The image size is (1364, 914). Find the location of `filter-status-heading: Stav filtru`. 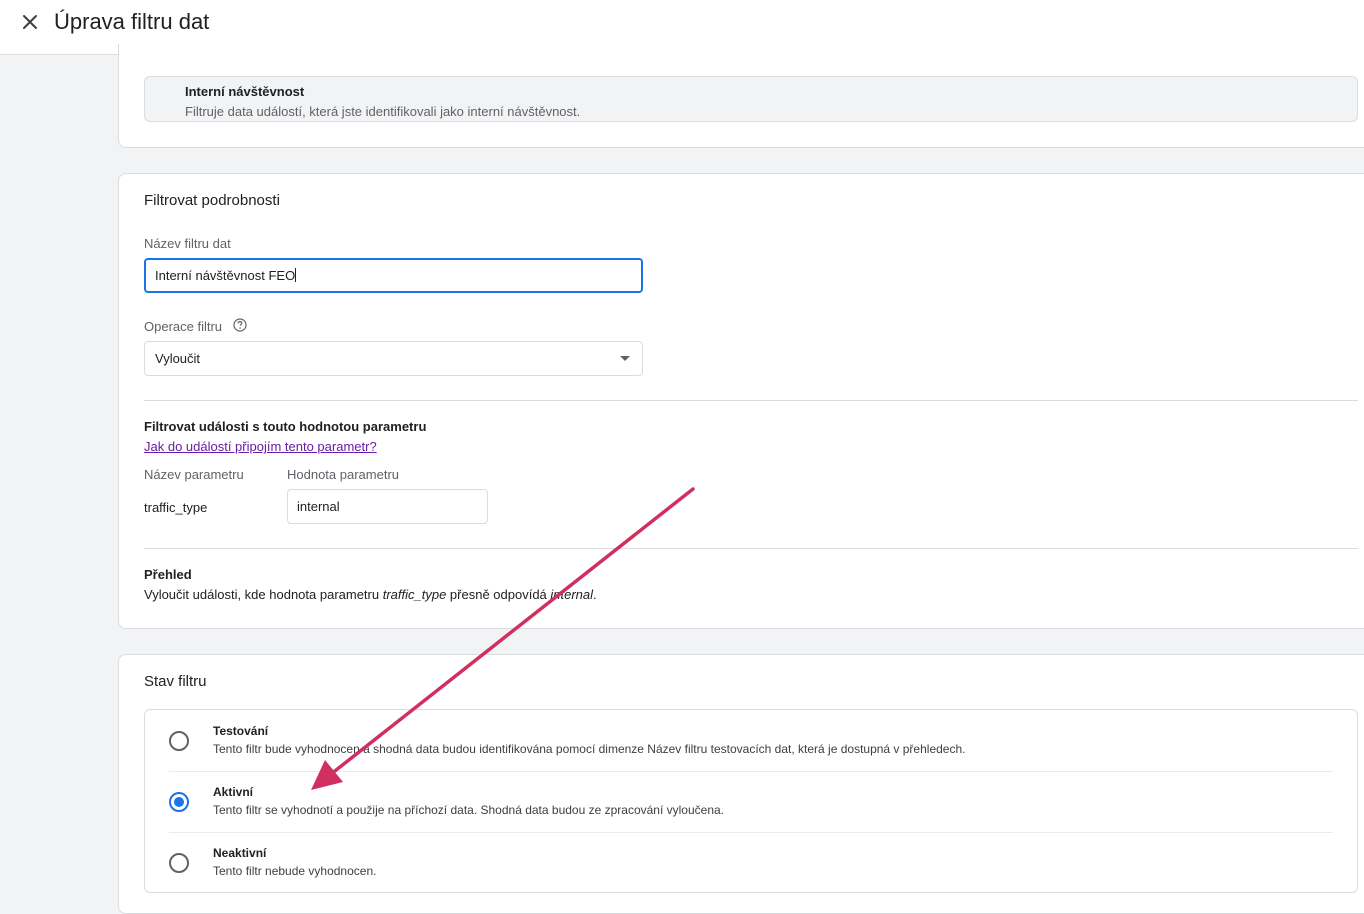

filter-status-heading: Stav filtru is located at coordinates (175, 681).